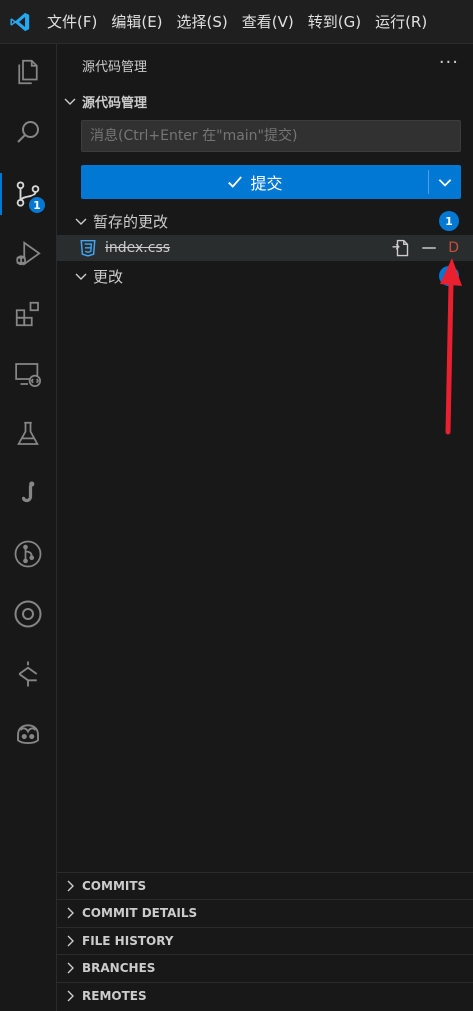 This screenshot has width=473, height=1011. I want to click on source-control-button: 1, so click(28, 194).